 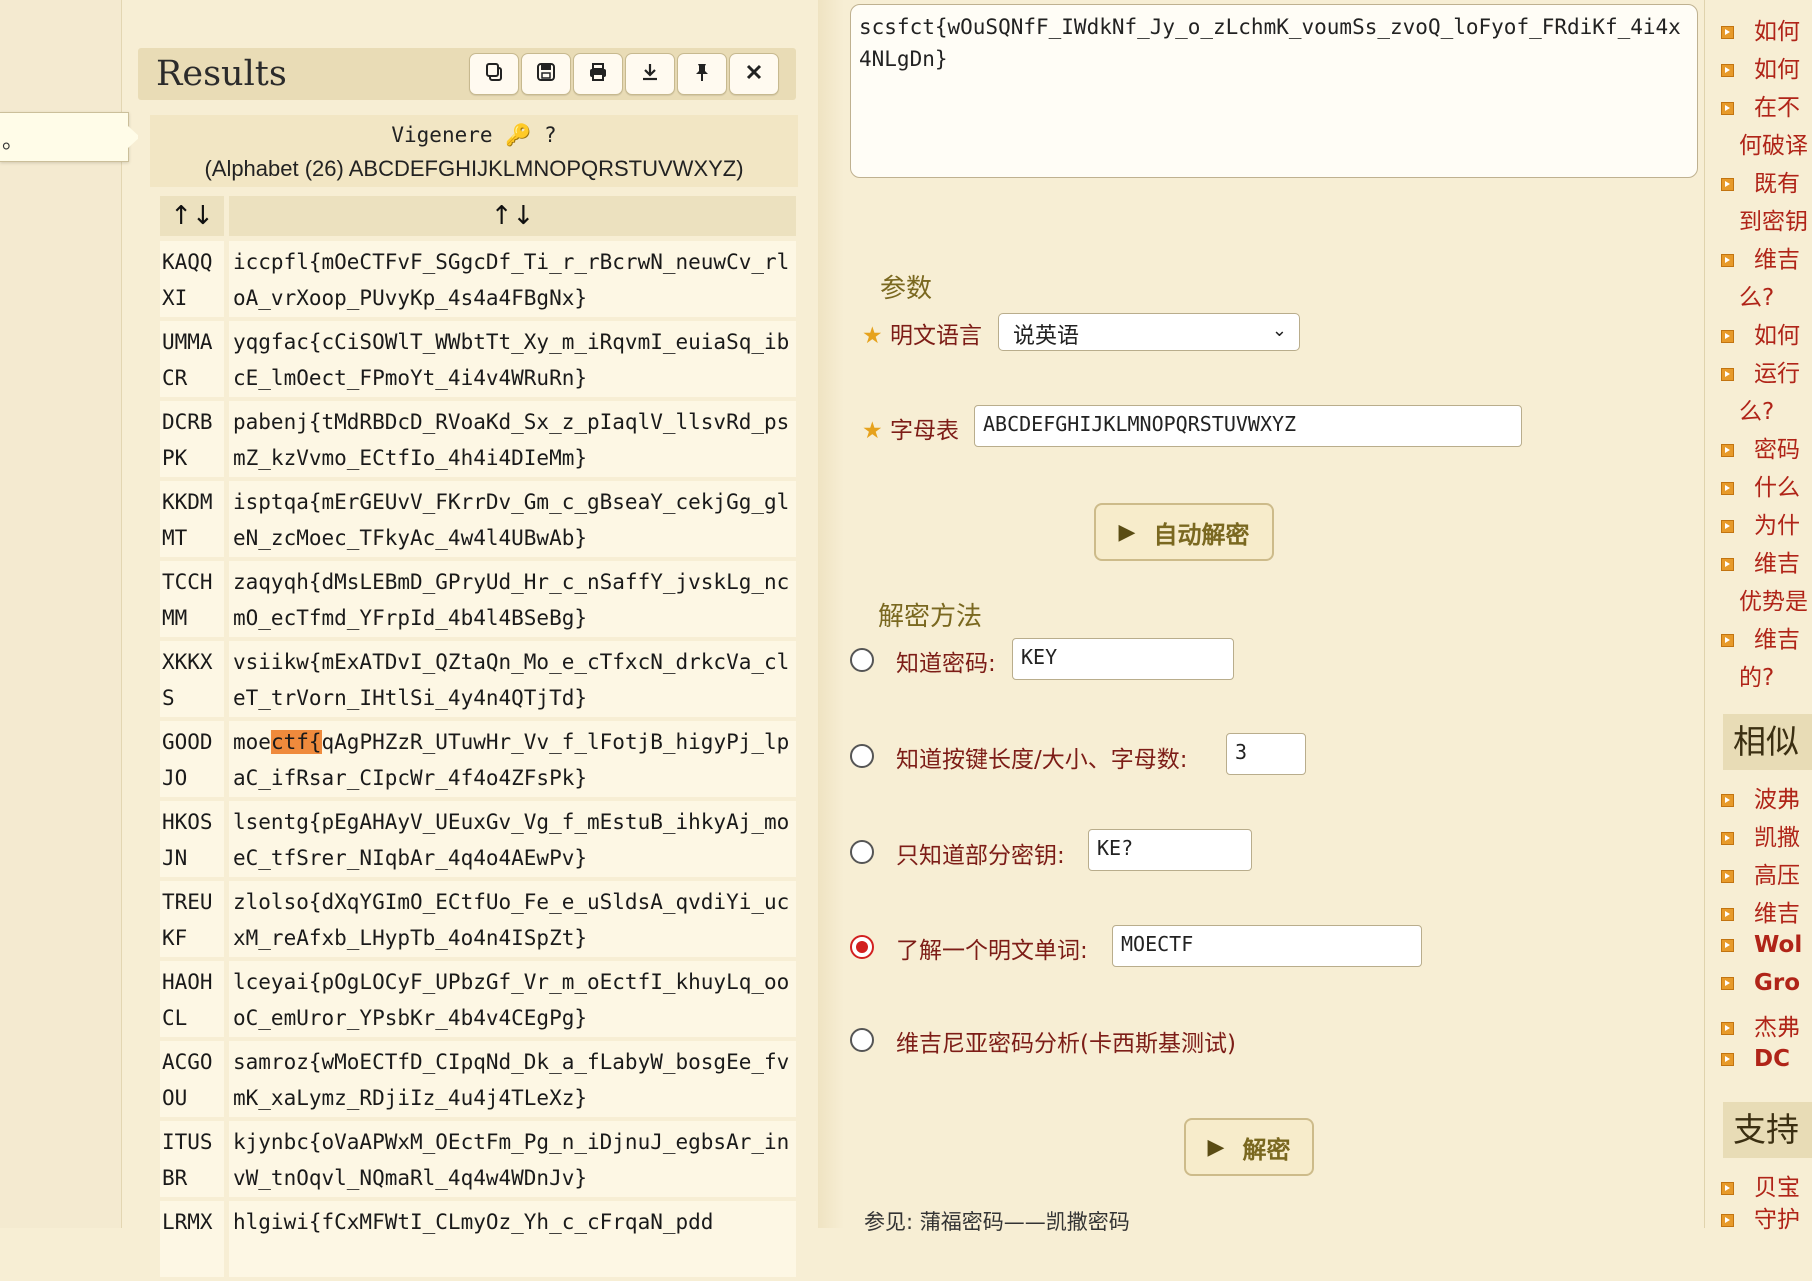 What do you see at coordinates (1777, 374) in the screenshot?
I see `sidebar-link-label: 运行` at bounding box center [1777, 374].